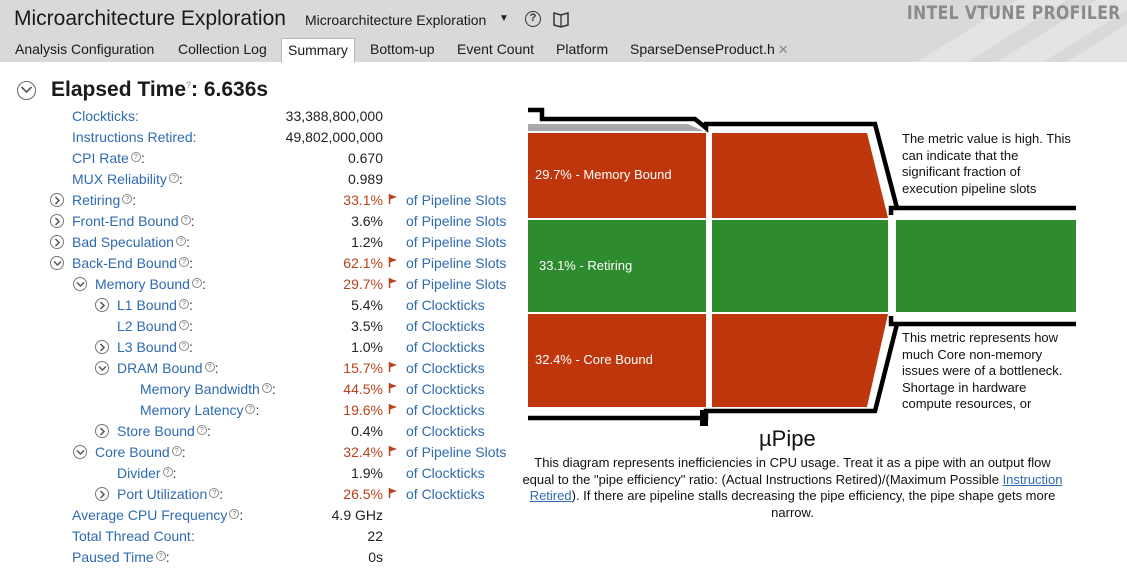  I want to click on tab-event-count: Event Count, so click(495, 50).